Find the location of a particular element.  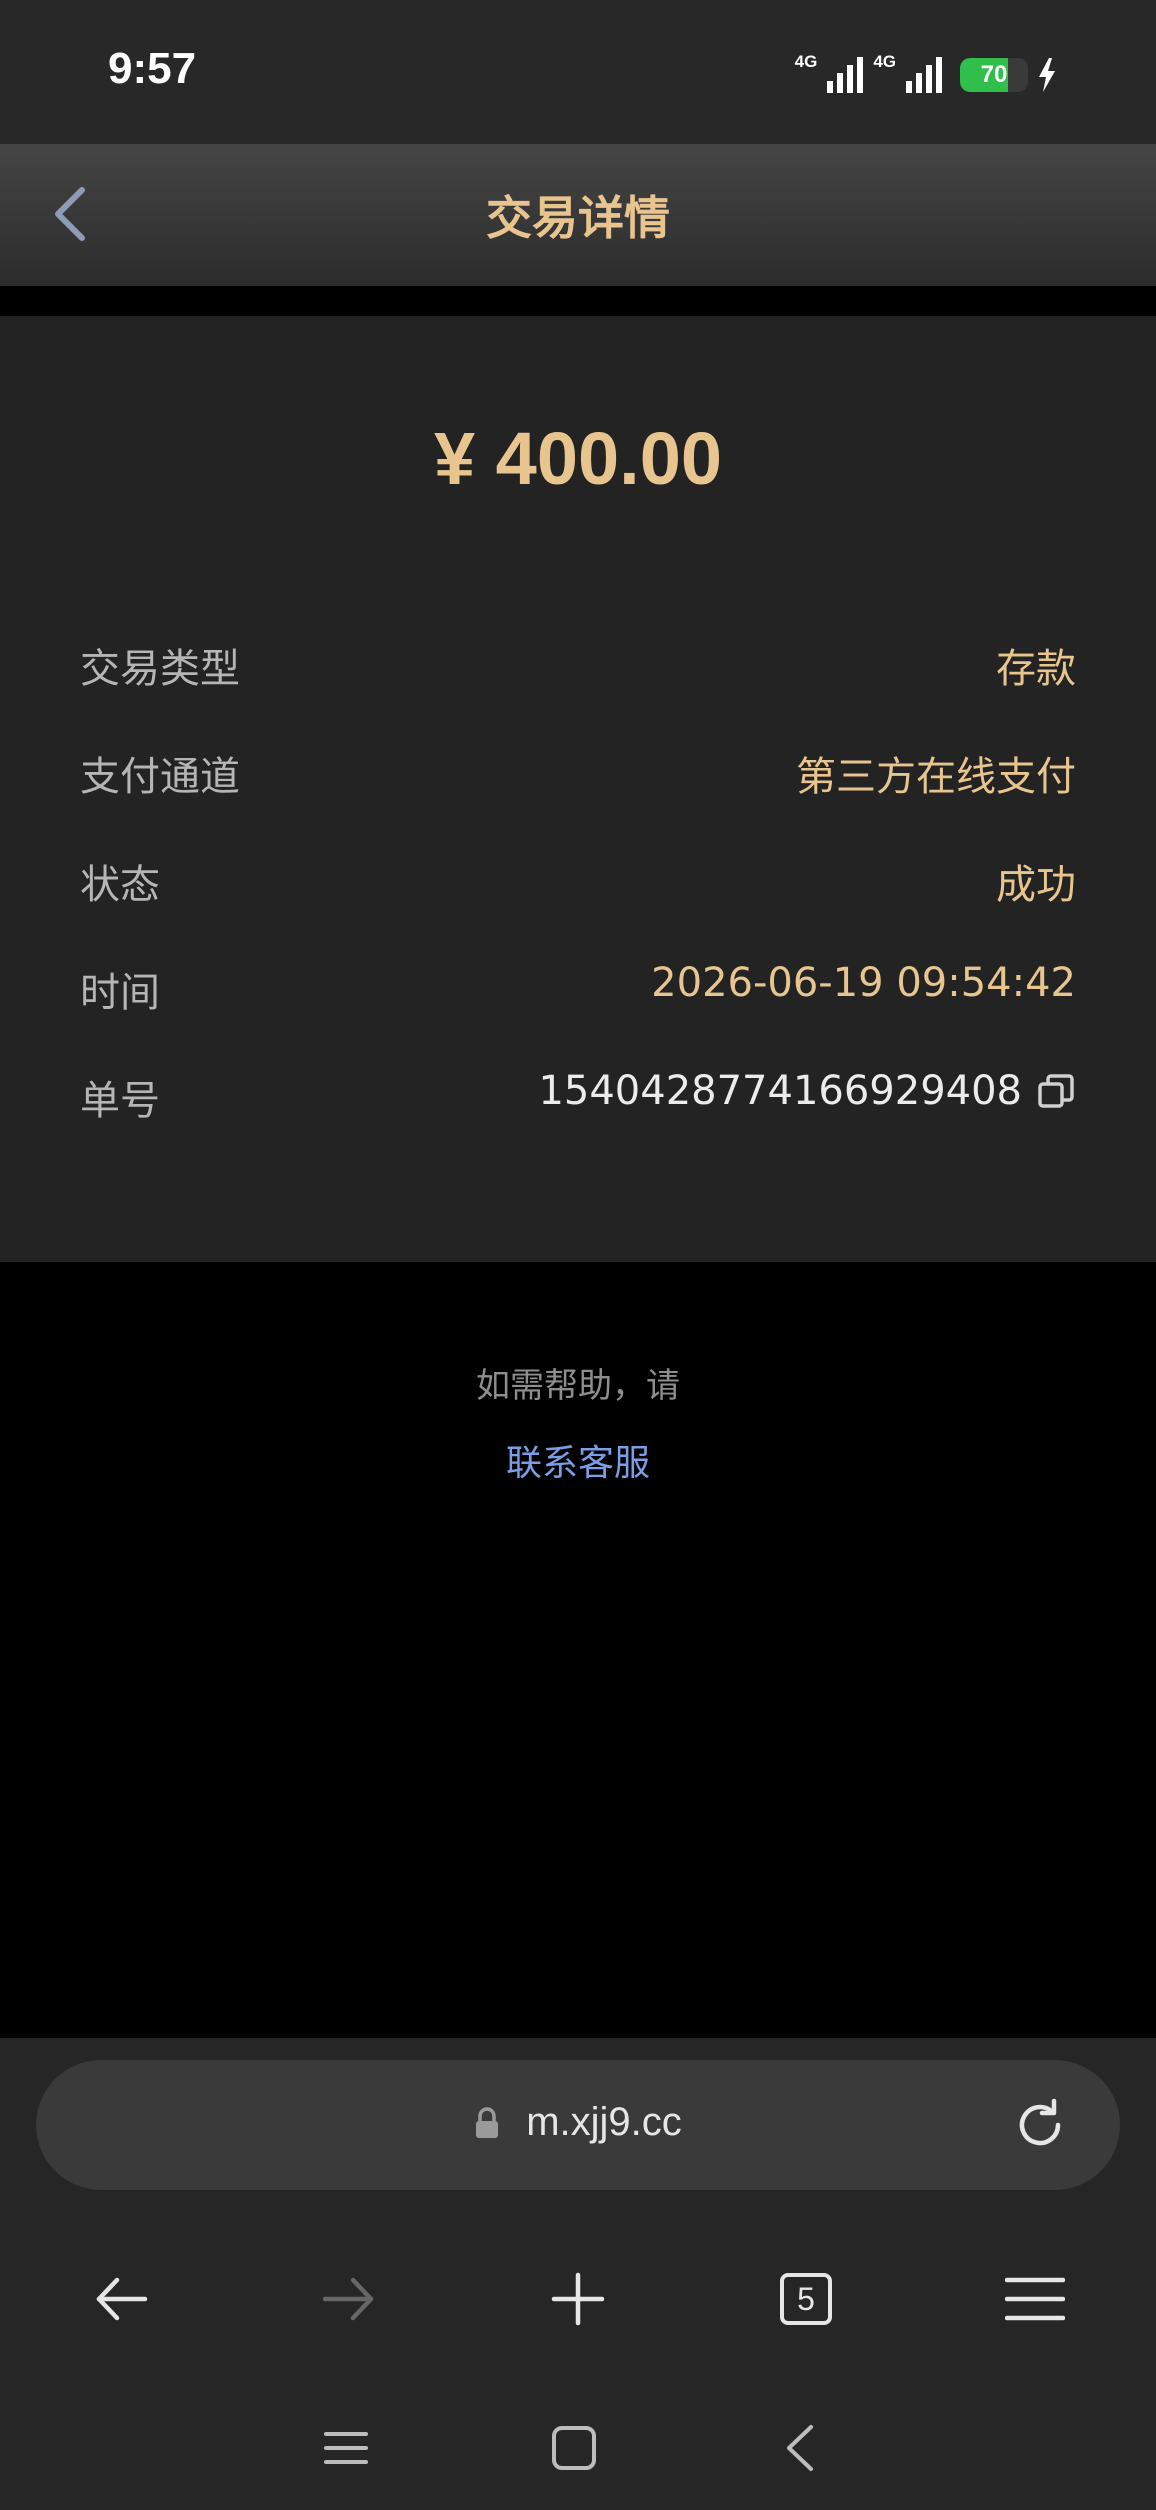

browser-forward-button is located at coordinates (349, 2299).